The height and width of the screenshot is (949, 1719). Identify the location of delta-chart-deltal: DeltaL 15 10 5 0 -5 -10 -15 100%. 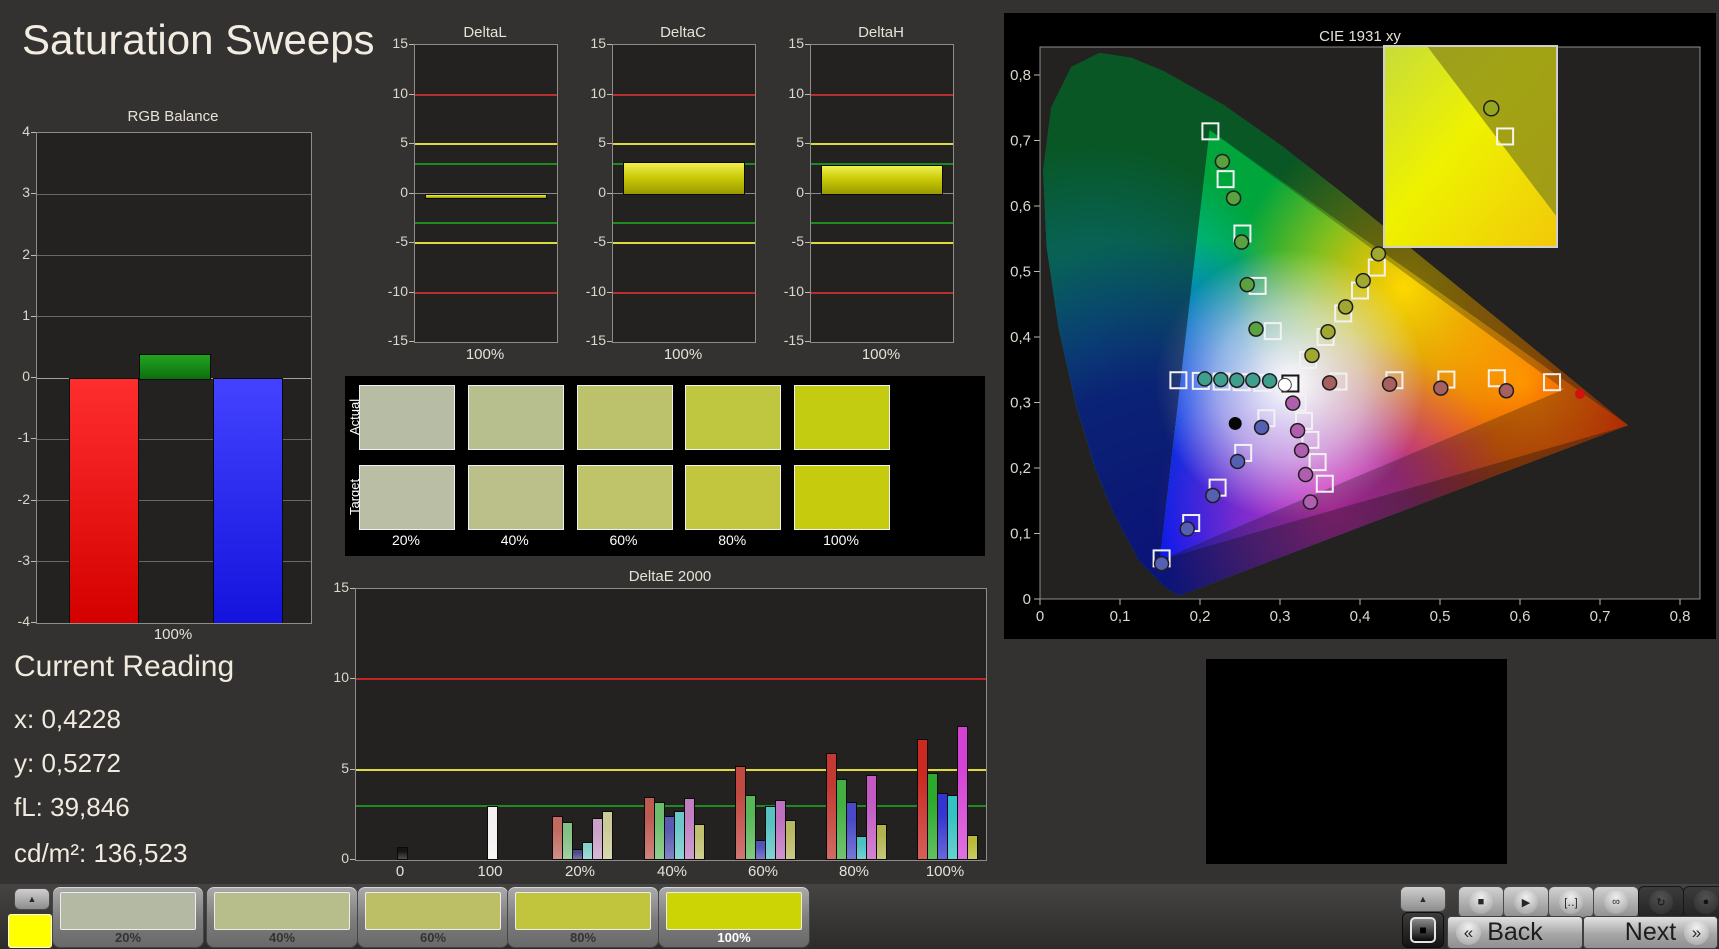
(474, 201).